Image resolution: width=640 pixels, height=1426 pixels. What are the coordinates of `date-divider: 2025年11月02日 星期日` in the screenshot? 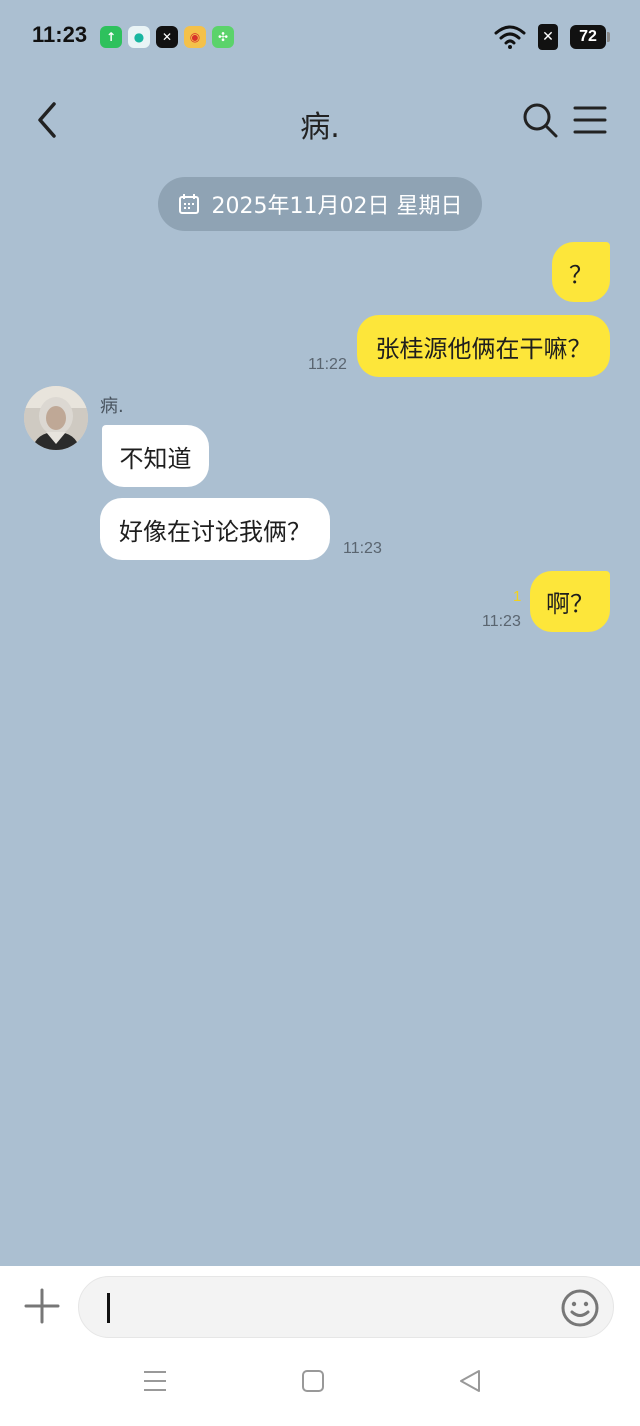 It's located at (320, 204).